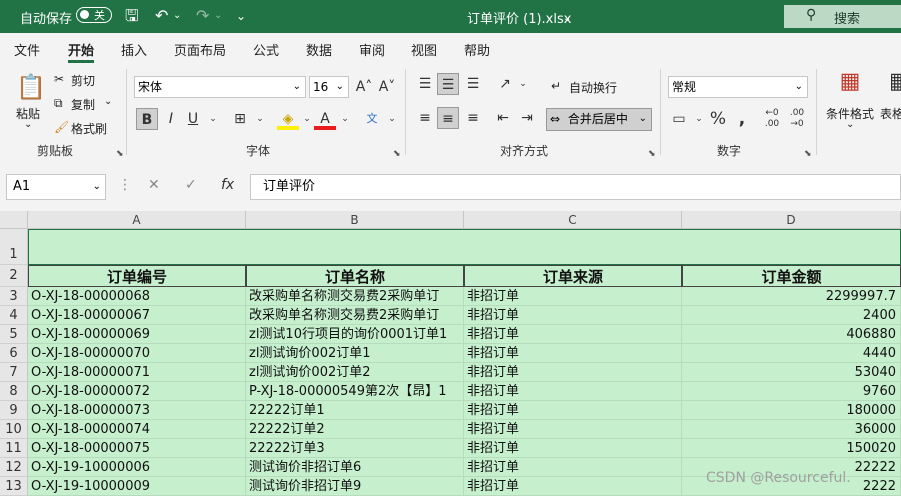 The width and height of the screenshot is (901, 498). I want to click on enter-icon: ✓, so click(191, 185).